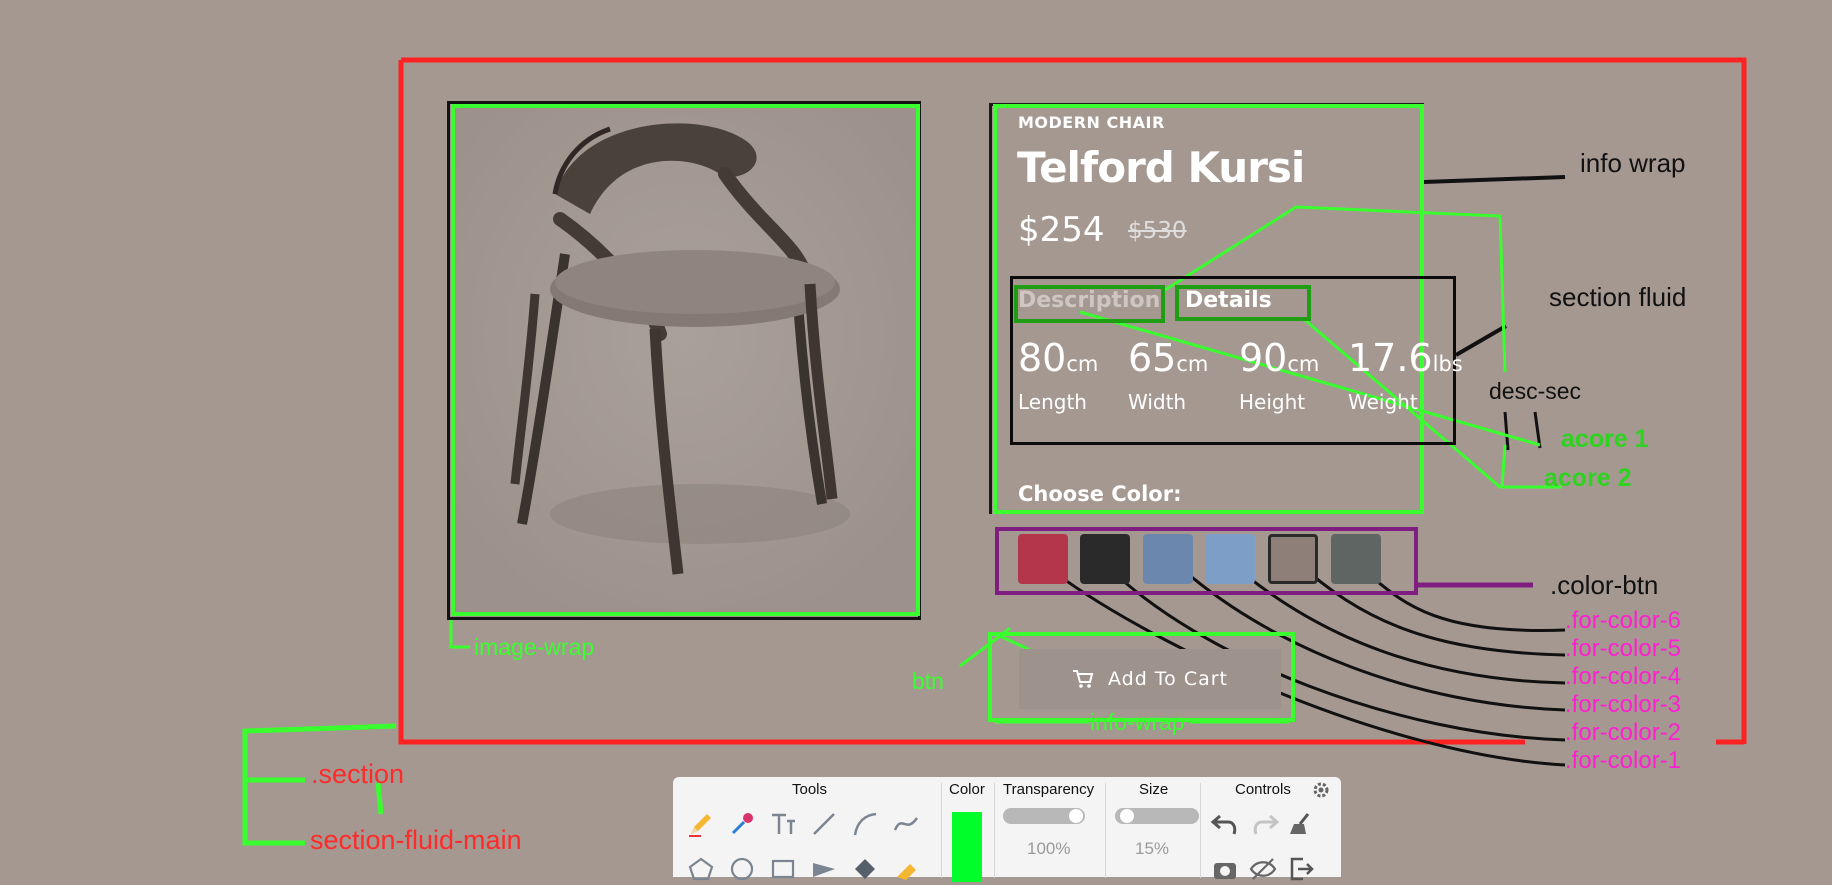 The height and width of the screenshot is (885, 1832). Describe the element at coordinates (1535, 391) in the screenshot. I see `annotation-desc-sec: desc-sec` at that location.